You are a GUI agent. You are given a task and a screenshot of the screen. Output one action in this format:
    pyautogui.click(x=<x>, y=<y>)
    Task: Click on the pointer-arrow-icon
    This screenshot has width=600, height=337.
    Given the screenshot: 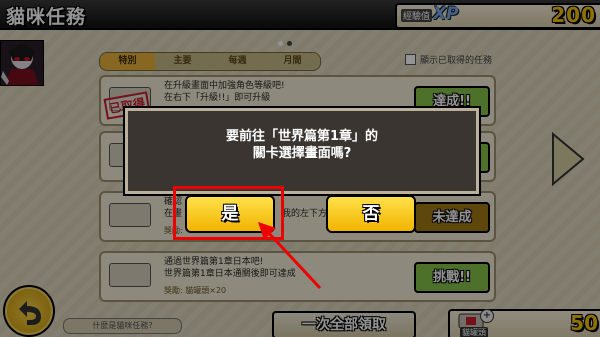 What is the action you would take?
    pyautogui.click(x=290, y=256)
    